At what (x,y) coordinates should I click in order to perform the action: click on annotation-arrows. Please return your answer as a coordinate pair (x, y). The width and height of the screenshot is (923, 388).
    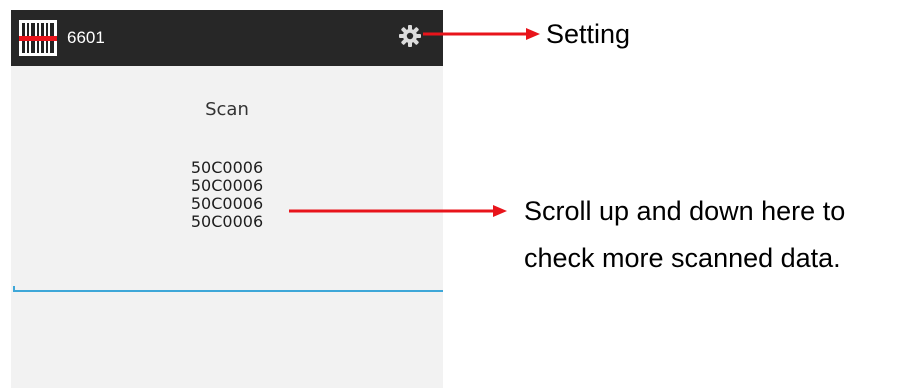
    Looking at the image, I should click on (414, 122).